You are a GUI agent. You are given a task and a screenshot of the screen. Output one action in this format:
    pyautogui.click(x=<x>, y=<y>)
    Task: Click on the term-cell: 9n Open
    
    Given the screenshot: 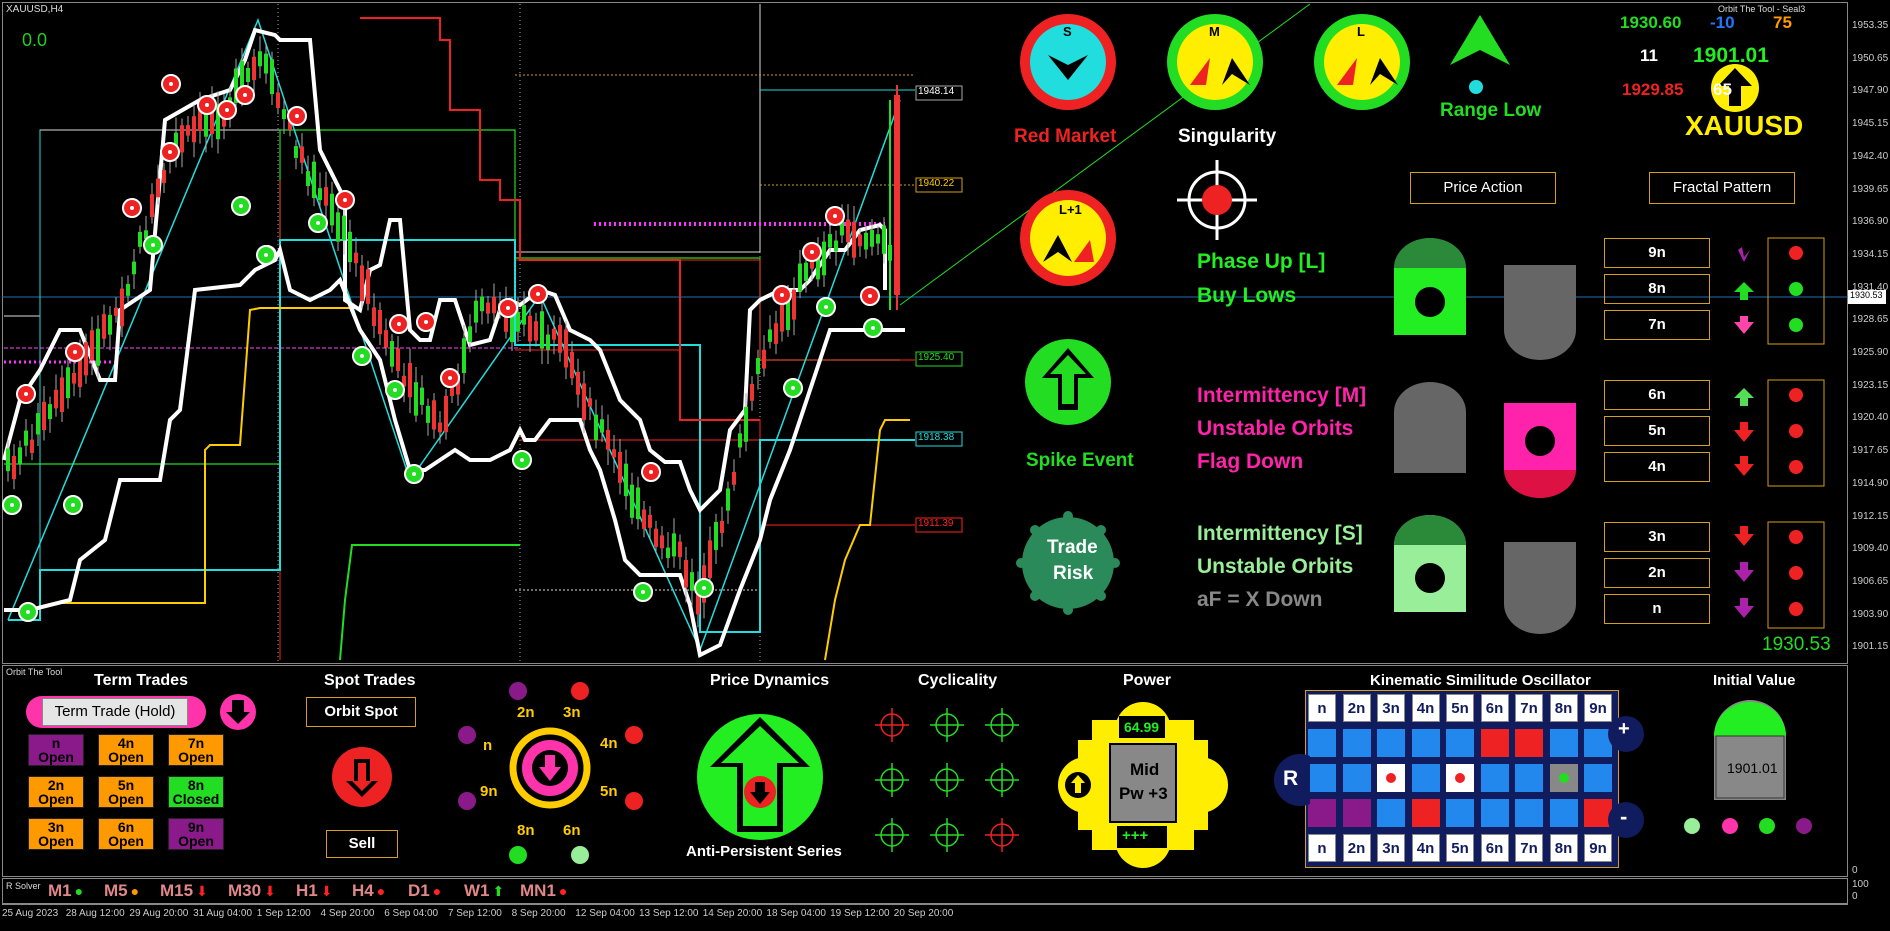 What is the action you would take?
    pyautogui.click(x=196, y=834)
    